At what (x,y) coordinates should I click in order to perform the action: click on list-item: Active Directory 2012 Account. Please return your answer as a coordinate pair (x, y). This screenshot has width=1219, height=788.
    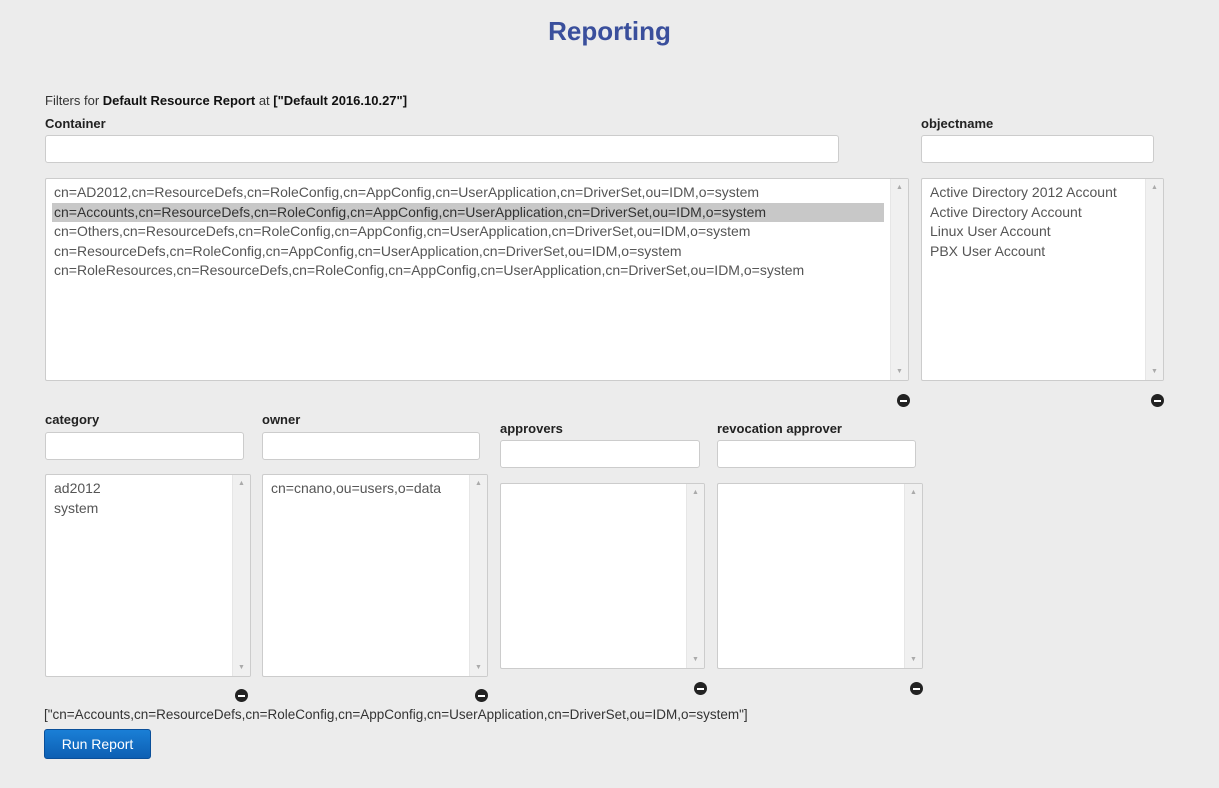
    Looking at the image, I should click on (1033, 193).